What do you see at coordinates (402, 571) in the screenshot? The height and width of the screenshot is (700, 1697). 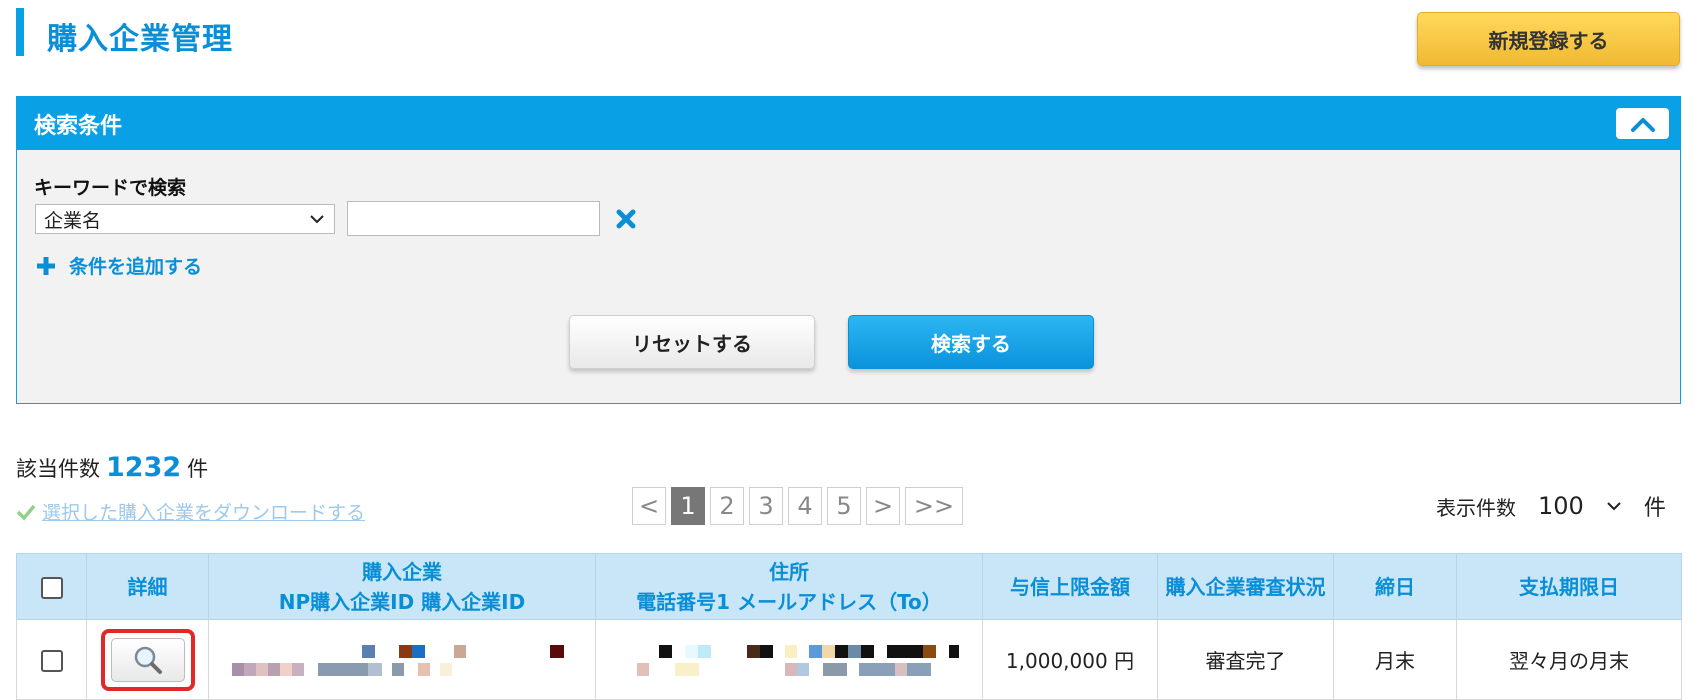 I see `header-company-line1: 購入企業` at bounding box center [402, 571].